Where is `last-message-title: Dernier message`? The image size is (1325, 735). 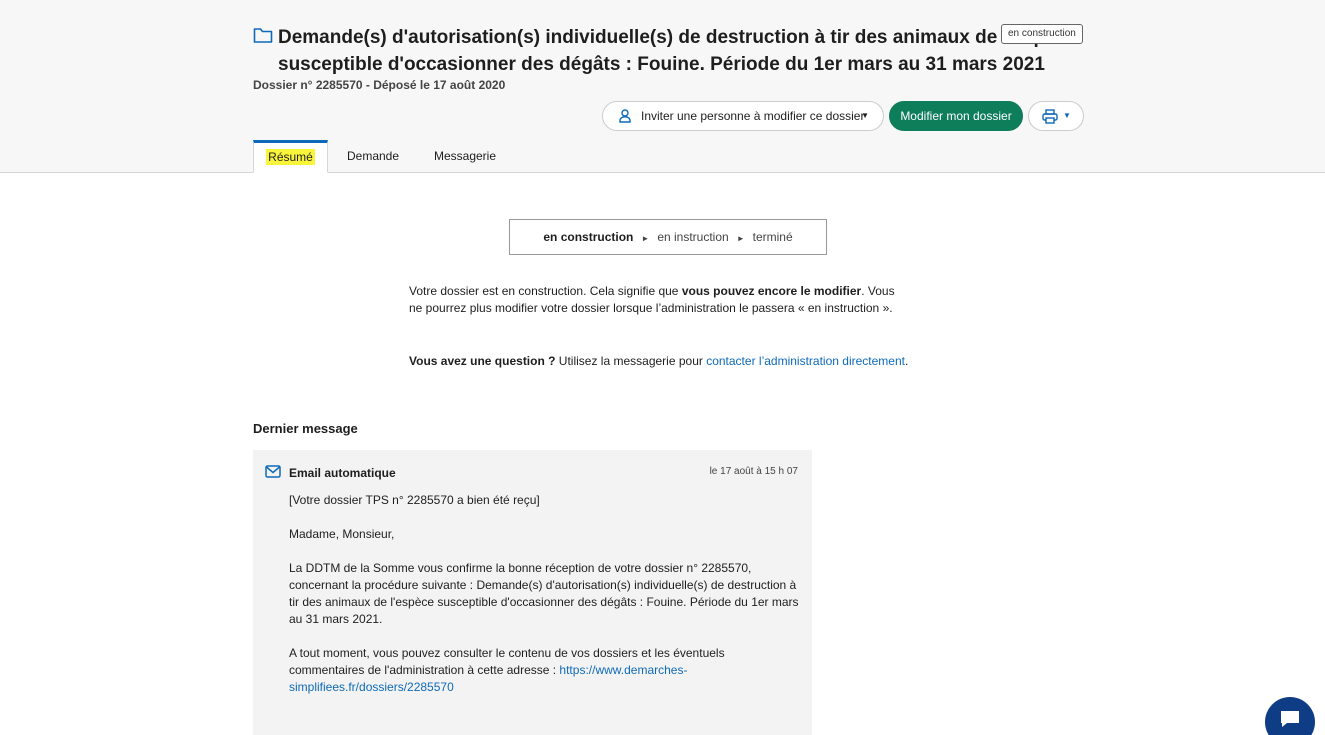
last-message-title: Dernier message is located at coordinates (305, 428).